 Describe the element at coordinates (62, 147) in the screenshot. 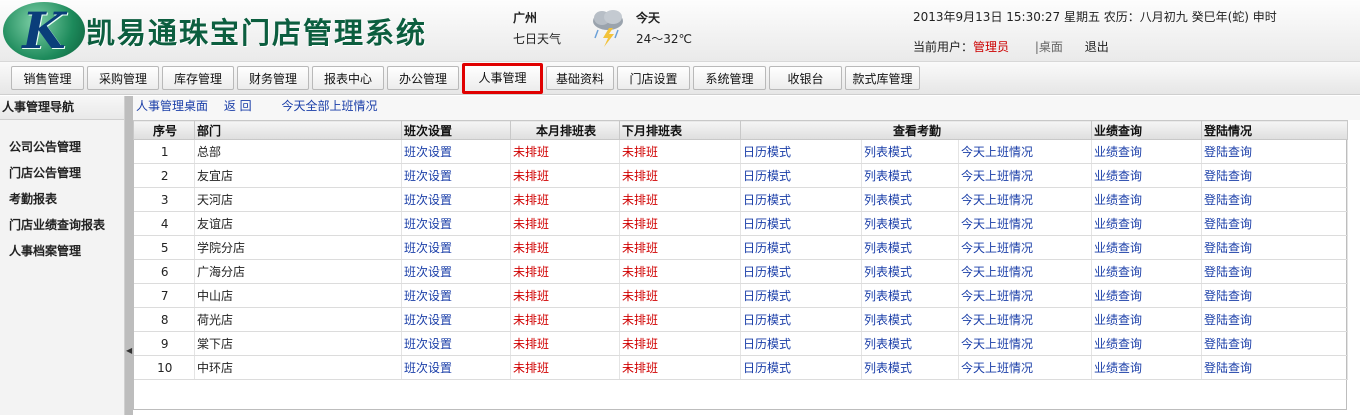

I see `sidebar-item-company-notice: 公司公告管理` at that location.